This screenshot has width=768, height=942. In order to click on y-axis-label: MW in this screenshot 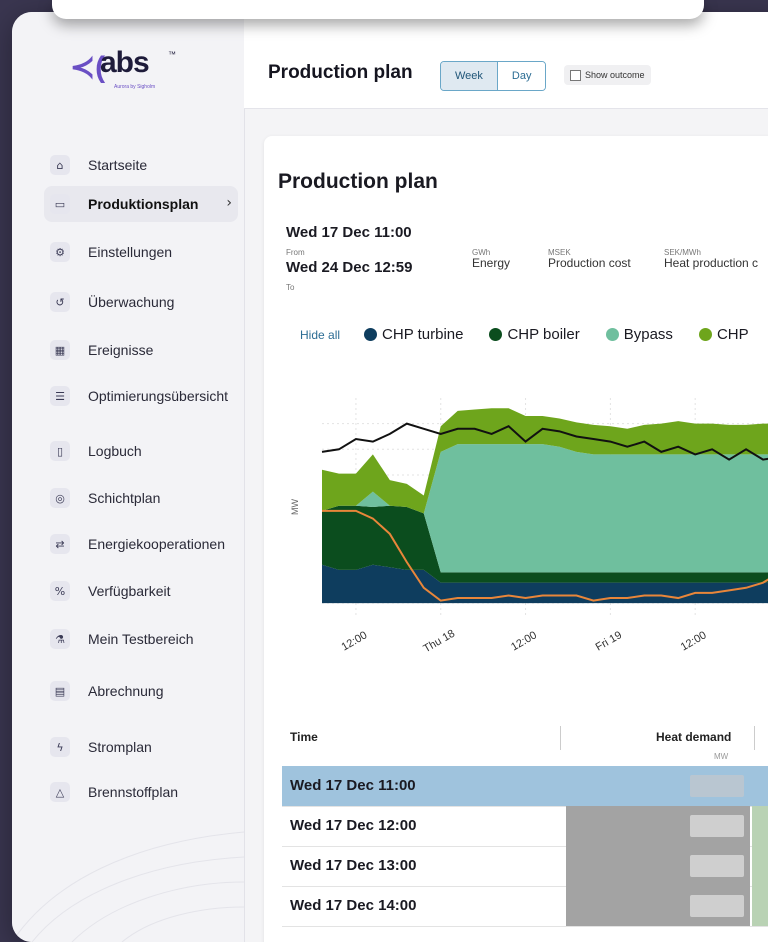, I will do `click(295, 507)`.